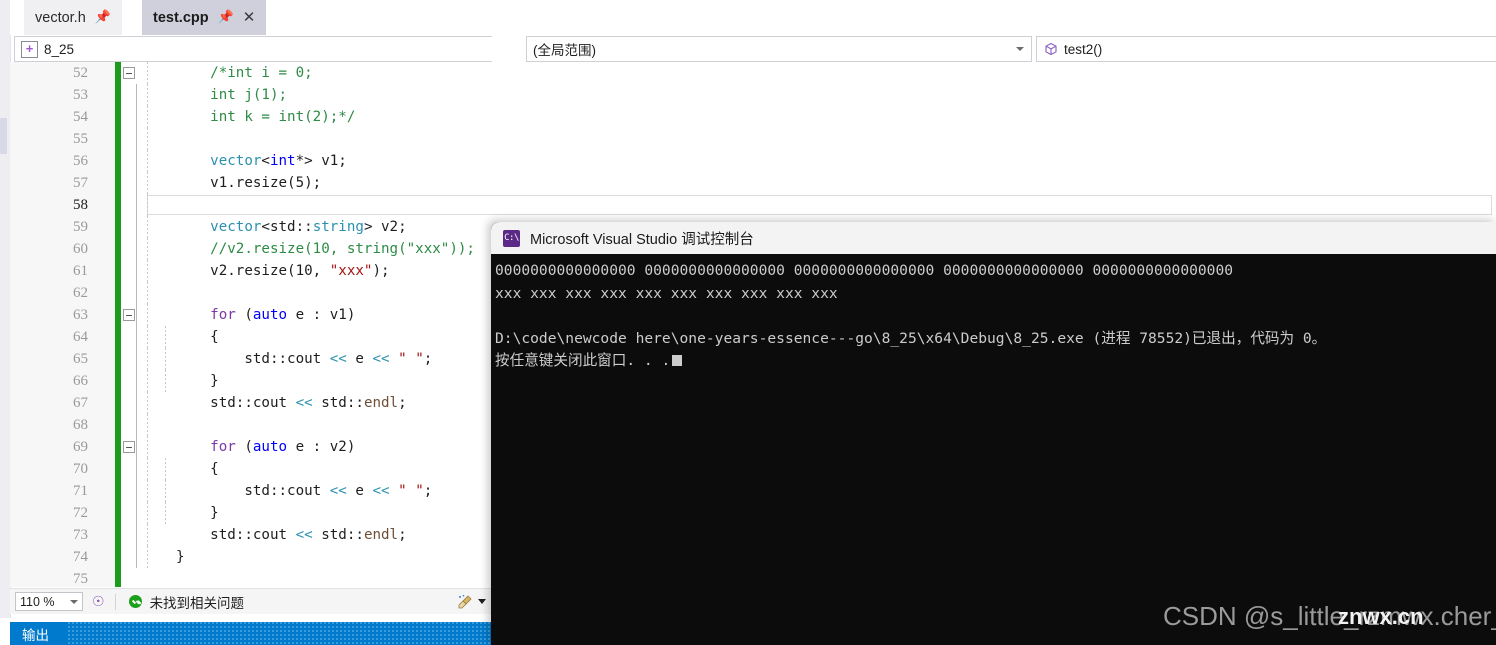 The height and width of the screenshot is (645, 1496). What do you see at coordinates (471, 602) in the screenshot?
I see `code-cleanup-broom-icon` at bounding box center [471, 602].